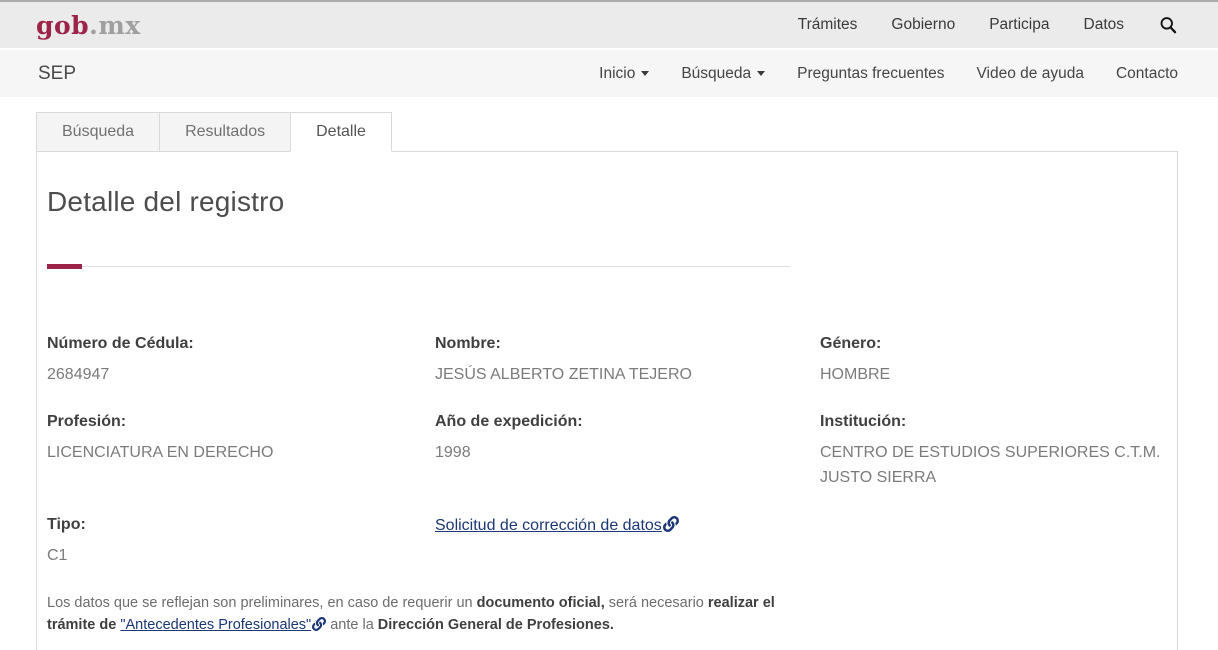 The height and width of the screenshot is (650, 1218). I want to click on gobmx-topbar: gob.mx Trámites Gobierno Participa Datos, so click(609, 24).